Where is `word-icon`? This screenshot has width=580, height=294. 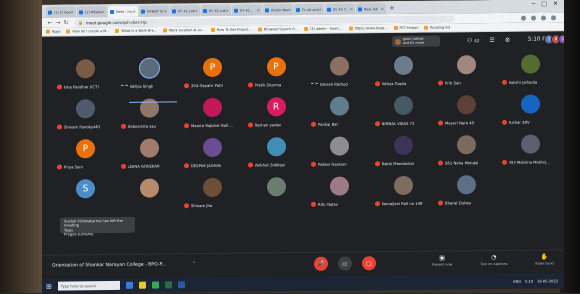 word-icon is located at coordinates (181, 285).